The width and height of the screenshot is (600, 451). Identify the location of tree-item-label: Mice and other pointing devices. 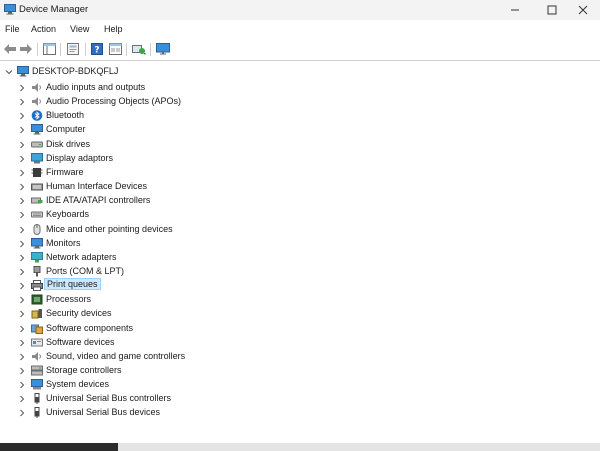
(109, 228).